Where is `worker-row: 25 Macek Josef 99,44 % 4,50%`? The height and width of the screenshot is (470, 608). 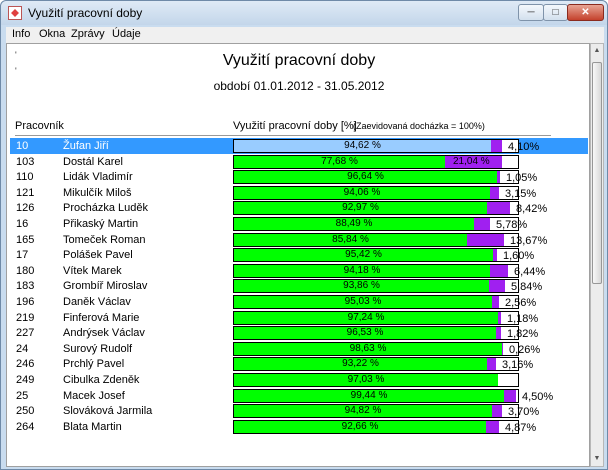
worker-row: 25 Macek Josef 99,44 % 4,50% is located at coordinates (299, 396).